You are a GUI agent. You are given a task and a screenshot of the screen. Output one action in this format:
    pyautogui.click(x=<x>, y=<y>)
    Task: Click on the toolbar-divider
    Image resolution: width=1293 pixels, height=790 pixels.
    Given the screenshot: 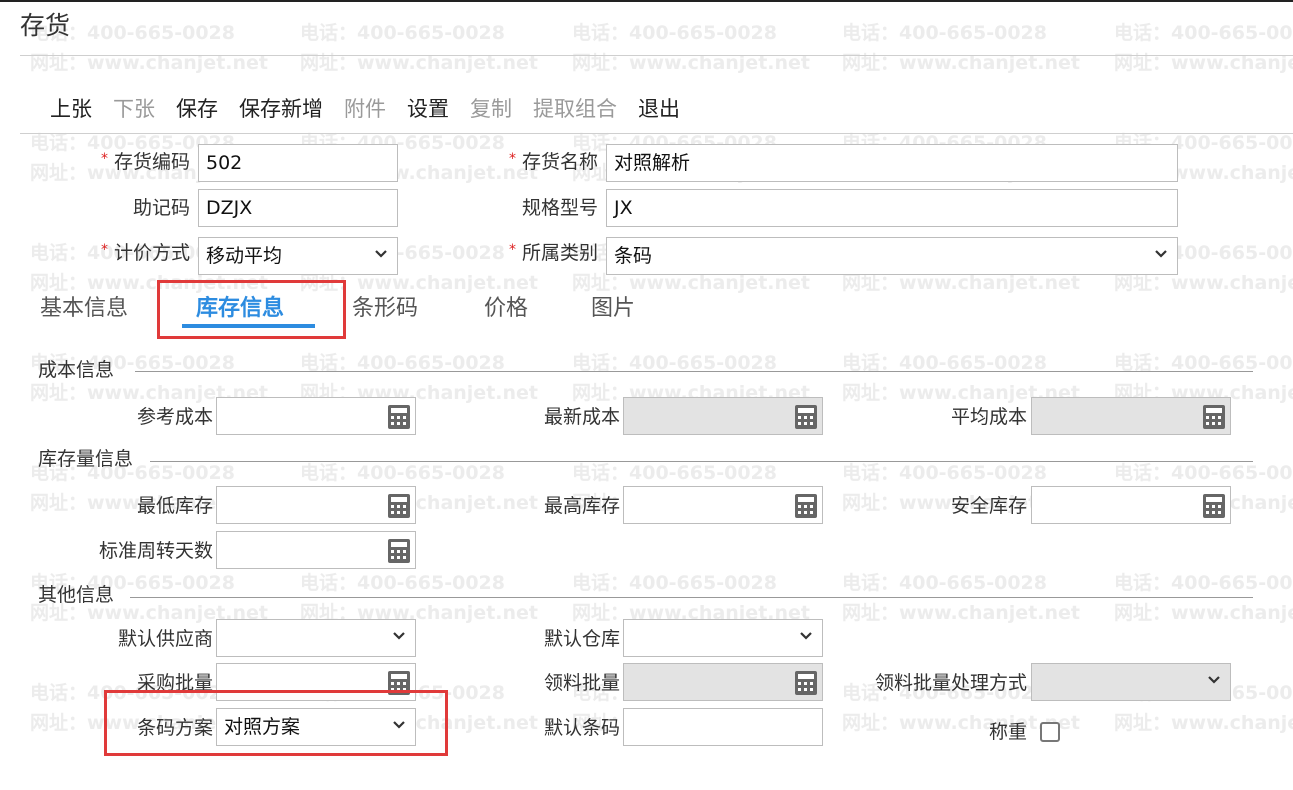 What is the action you would take?
    pyautogui.click(x=656, y=133)
    